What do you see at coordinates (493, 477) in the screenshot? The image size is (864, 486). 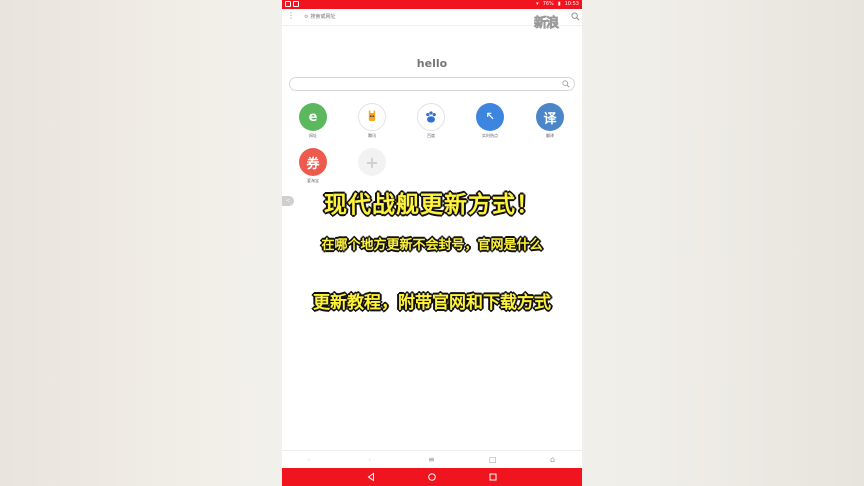 I see `recents-square-icon` at bounding box center [493, 477].